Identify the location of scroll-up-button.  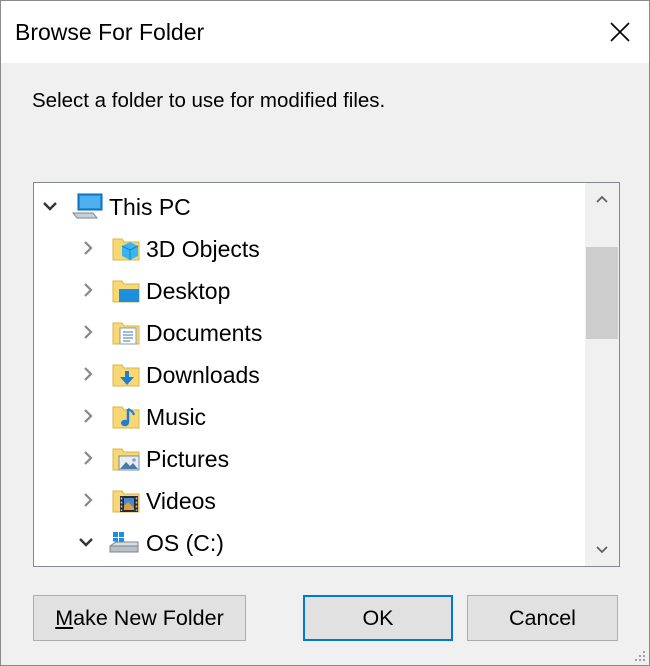
(602, 200).